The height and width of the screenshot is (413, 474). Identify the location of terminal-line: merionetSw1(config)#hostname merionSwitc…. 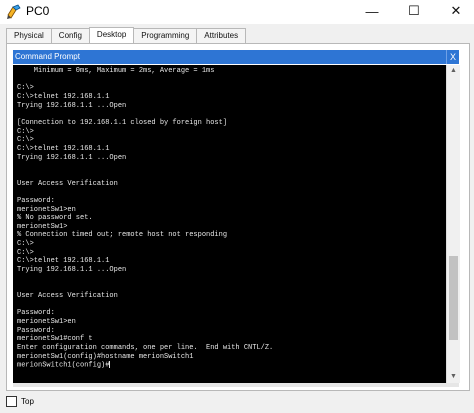
(105, 356).